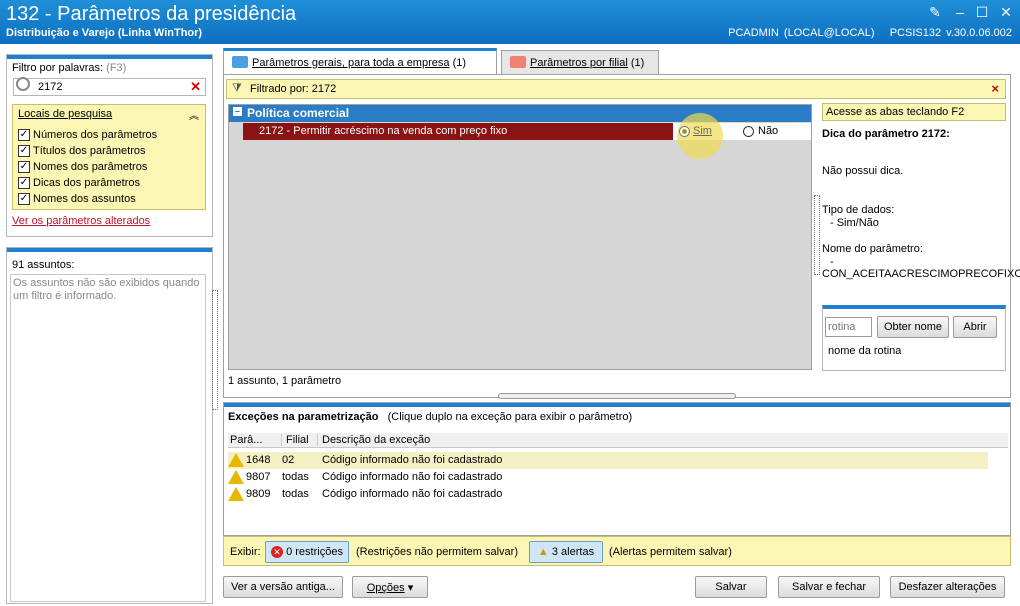 The image size is (1020, 606). I want to click on clear-filter-button: ×, so click(995, 88).